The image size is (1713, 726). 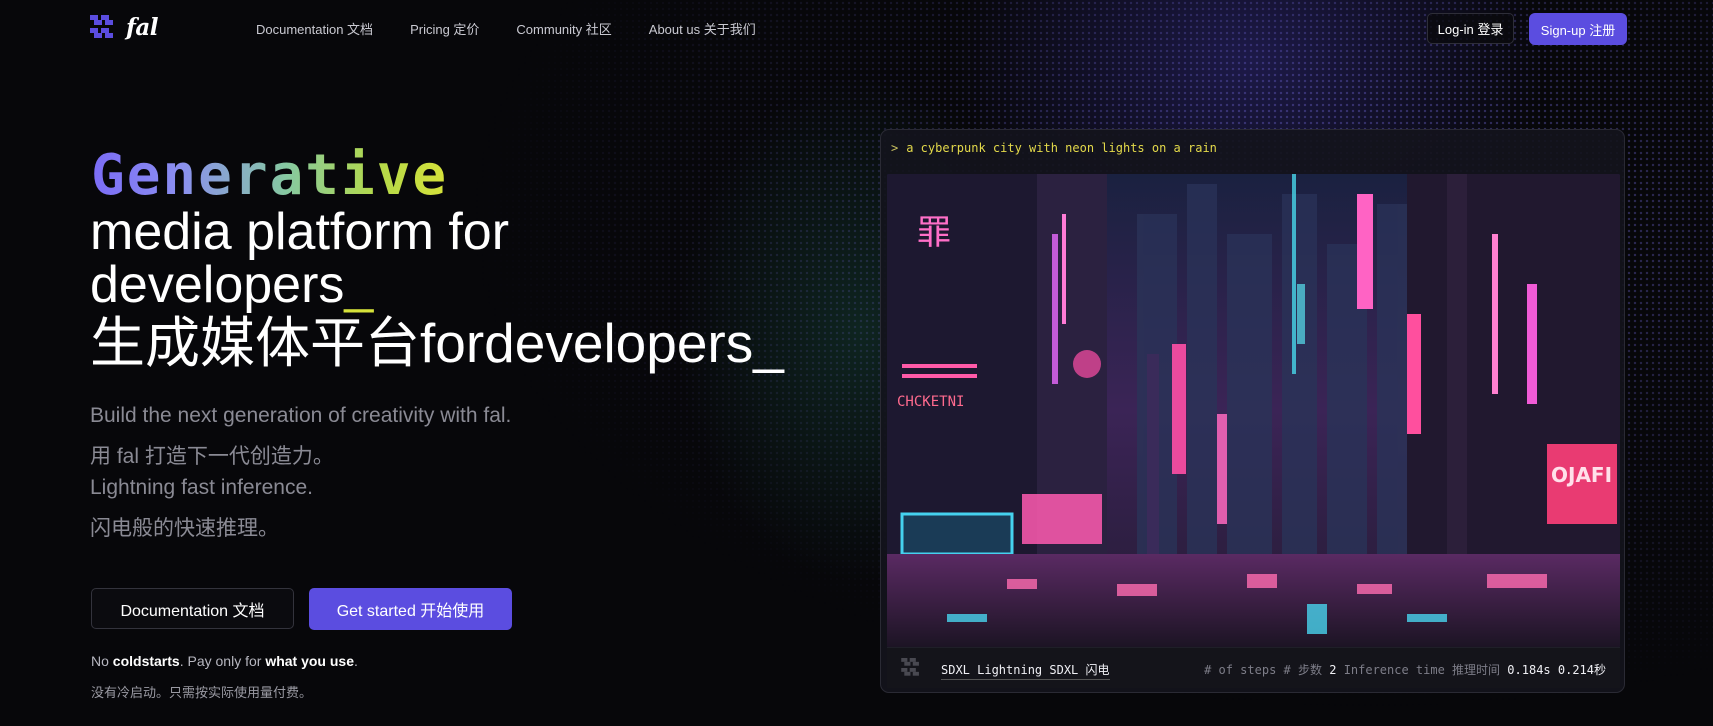 What do you see at coordinates (202, 692) in the screenshot?
I see `pricing-note-chinese: 没有冷启动。只需按实际使用量付费。` at bounding box center [202, 692].